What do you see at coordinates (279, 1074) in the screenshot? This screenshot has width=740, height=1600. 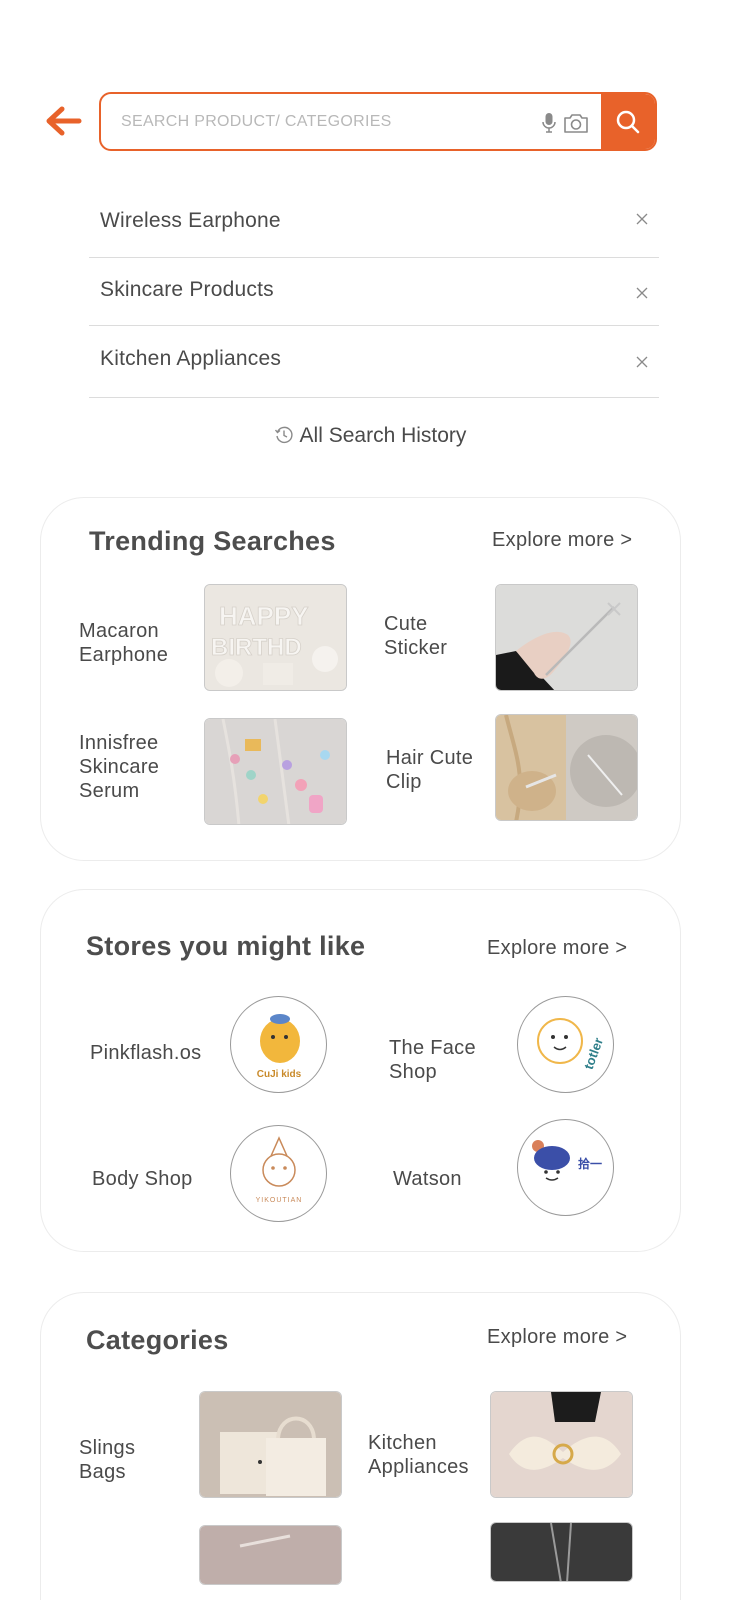 I see `store-logo-text: CuJi kids` at bounding box center [279, 1074].